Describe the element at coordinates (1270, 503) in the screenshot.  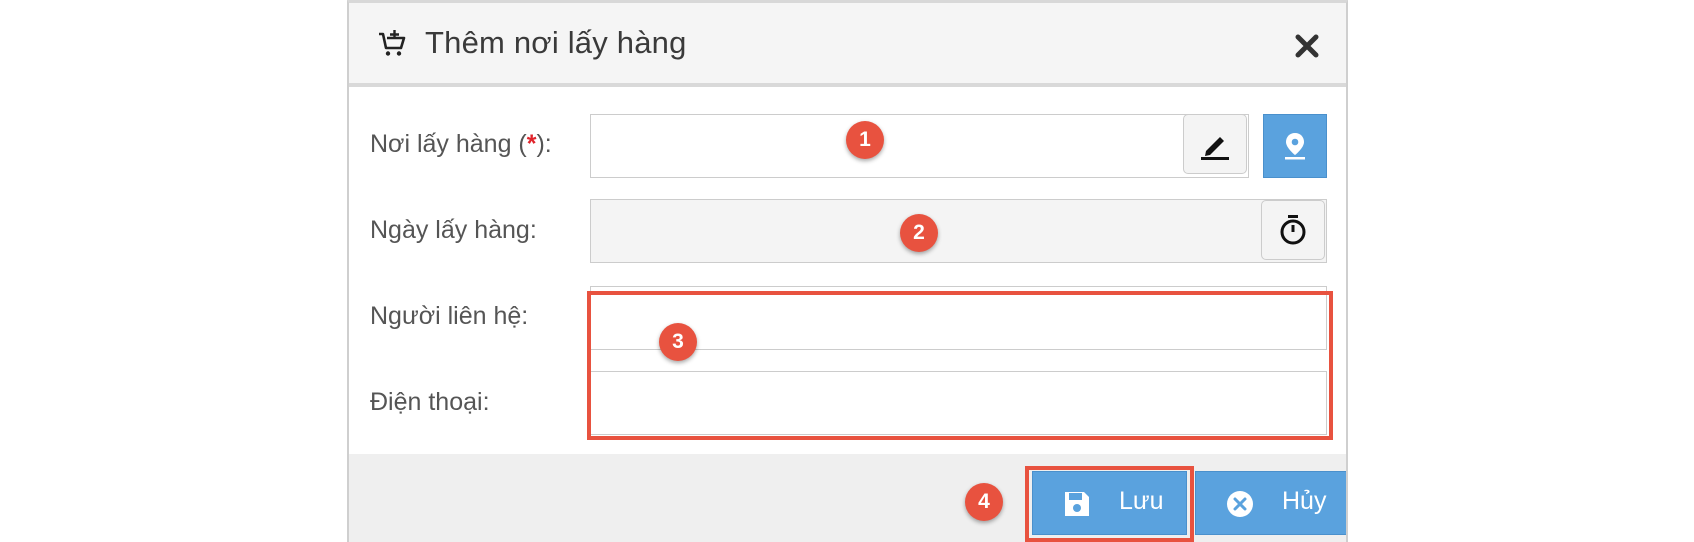
I see `cancel-button: Hủy` at that location.